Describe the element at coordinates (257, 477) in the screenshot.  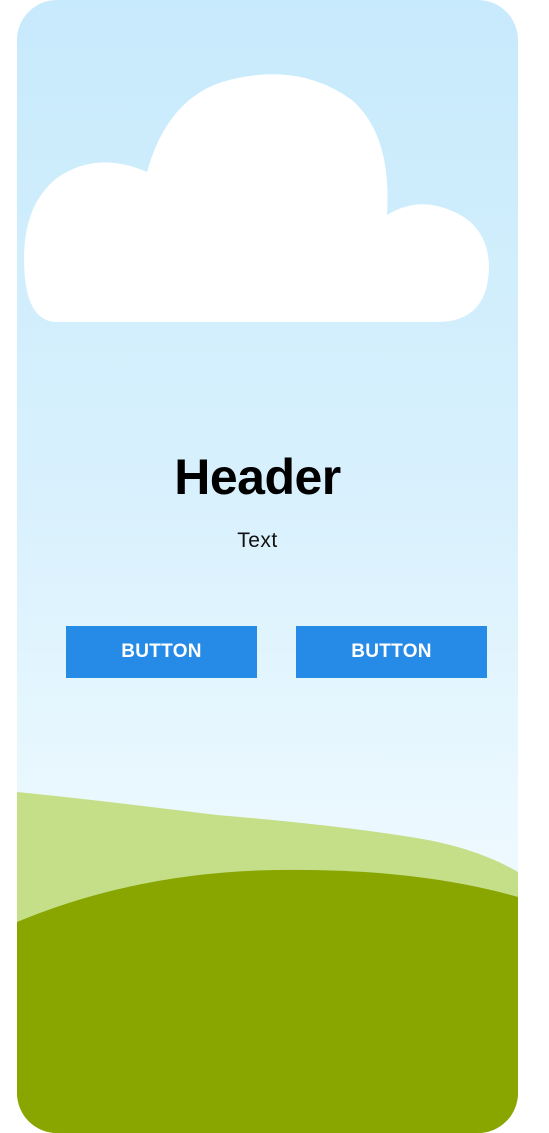
I see `page-header: Header` at that location.